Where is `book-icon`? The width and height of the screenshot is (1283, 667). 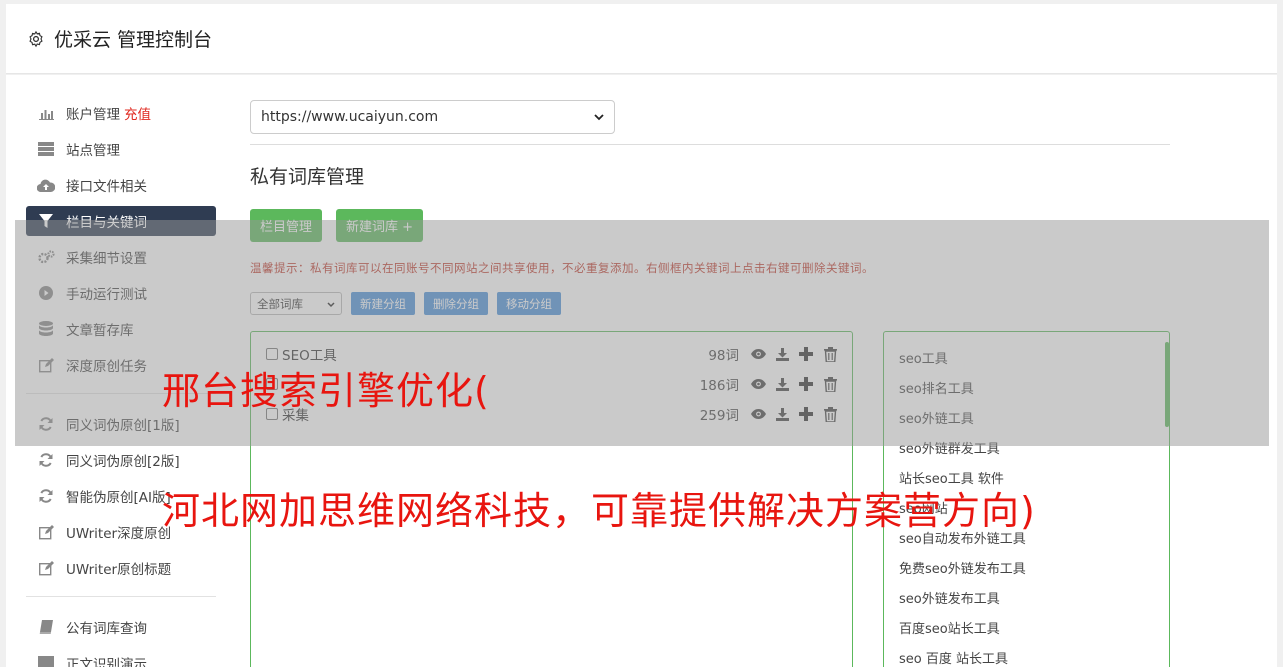 book-icon is located at coordinates (46, 627).